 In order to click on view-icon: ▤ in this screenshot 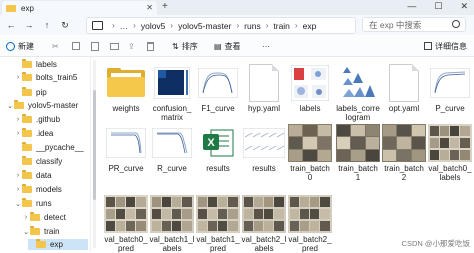, I will do `click(218, 46)`.